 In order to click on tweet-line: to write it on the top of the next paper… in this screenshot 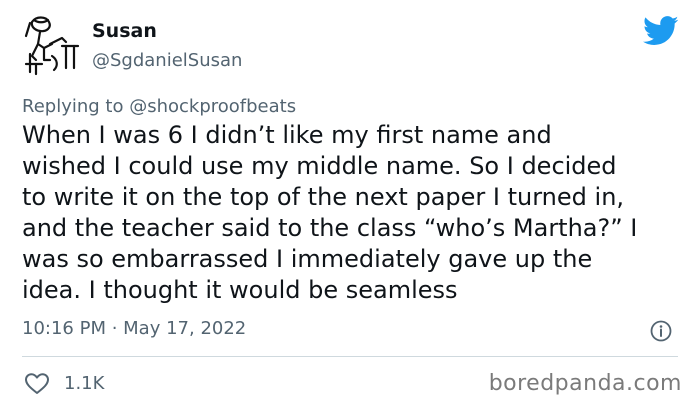, I will do `click(323, 197)`.